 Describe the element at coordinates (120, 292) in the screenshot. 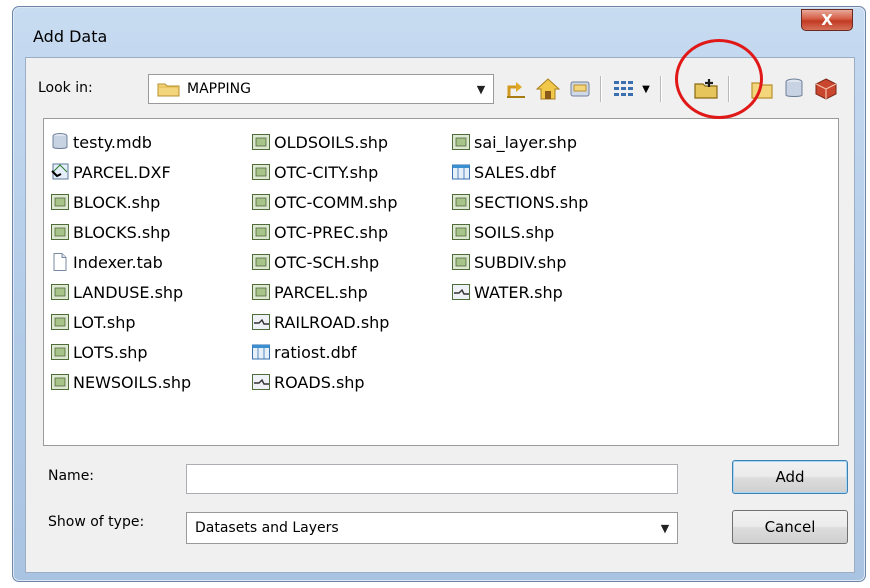

I see `list-item: LANDUSE.shp` at that location.